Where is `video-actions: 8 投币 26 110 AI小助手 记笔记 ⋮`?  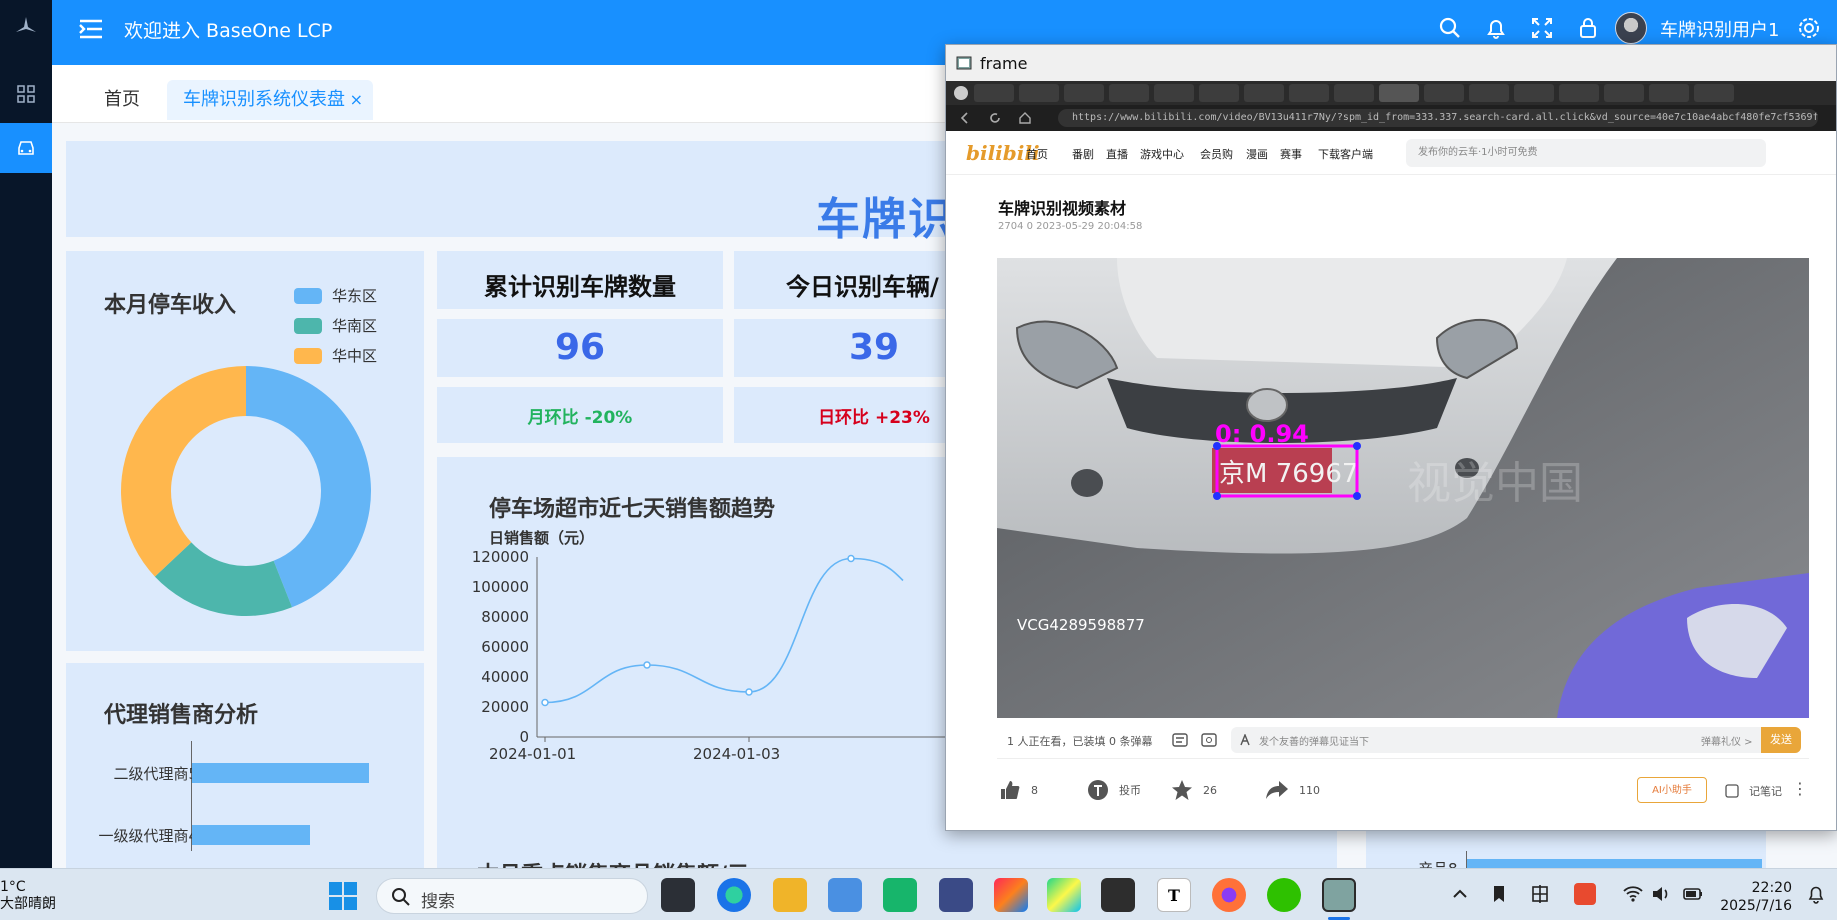 video-actions: 8 投币 26 110 AI小助手 记笔记 ⋮ is located at coordinates (1403, 791).